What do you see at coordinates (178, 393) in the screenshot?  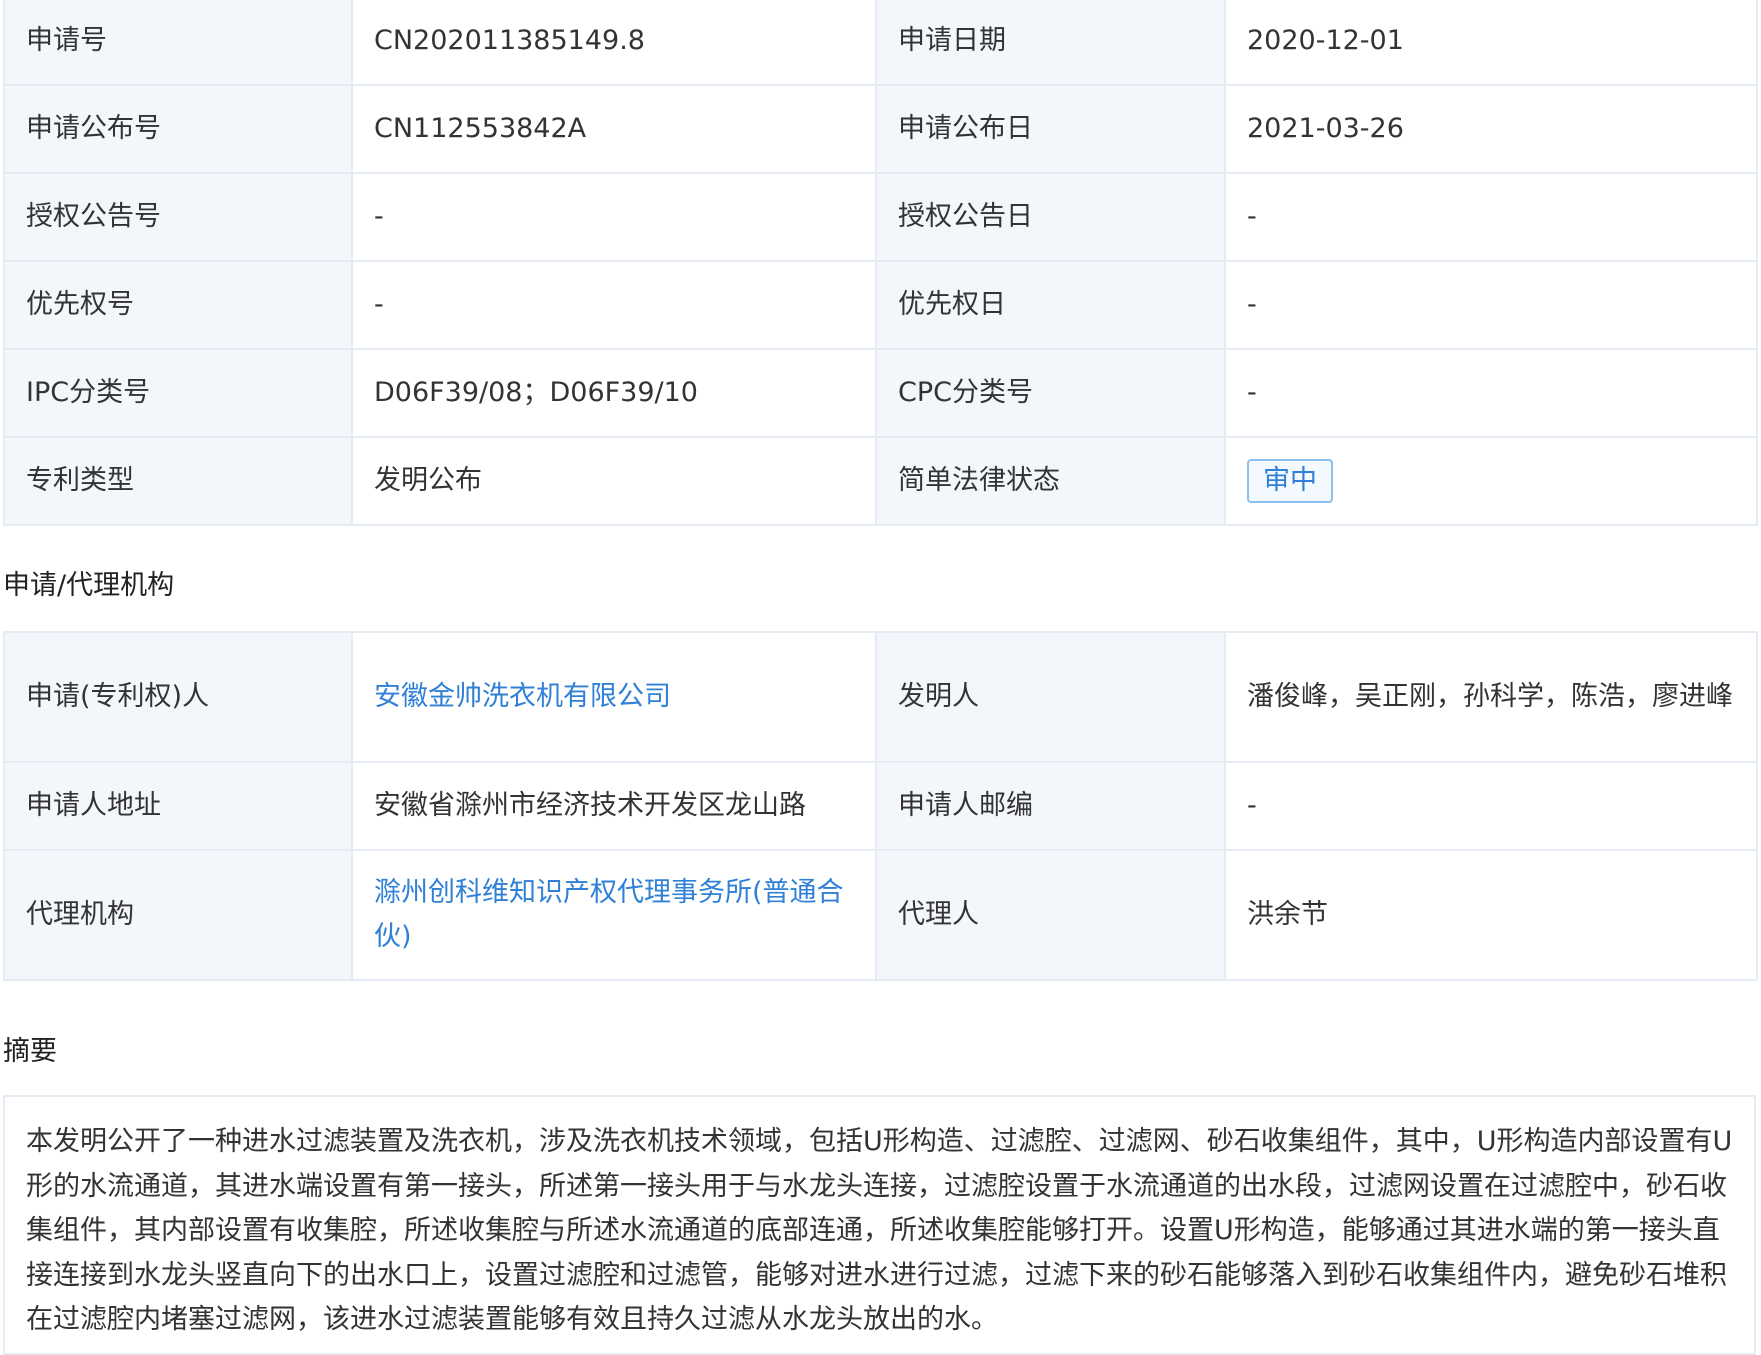 I see `ipc-label: IPC分类号` at bounding box center [178, 393].